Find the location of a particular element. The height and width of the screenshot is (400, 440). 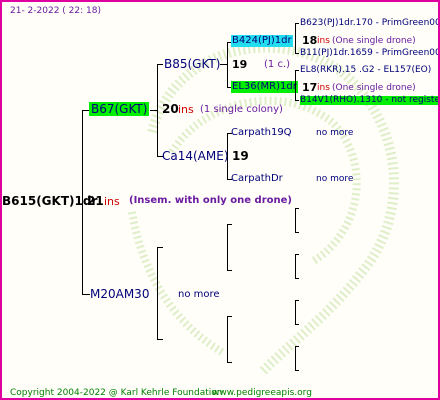

parent-queen-bottom: M20AM30 is located at coordinates (119, 294).